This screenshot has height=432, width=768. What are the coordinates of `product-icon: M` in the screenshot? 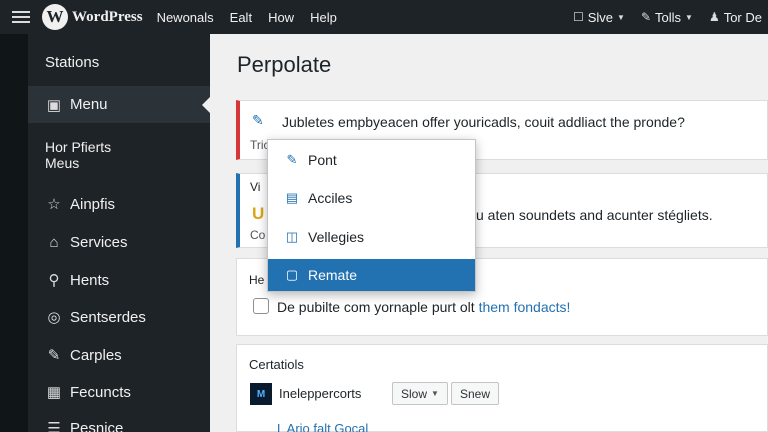 It's located at (261, 394).